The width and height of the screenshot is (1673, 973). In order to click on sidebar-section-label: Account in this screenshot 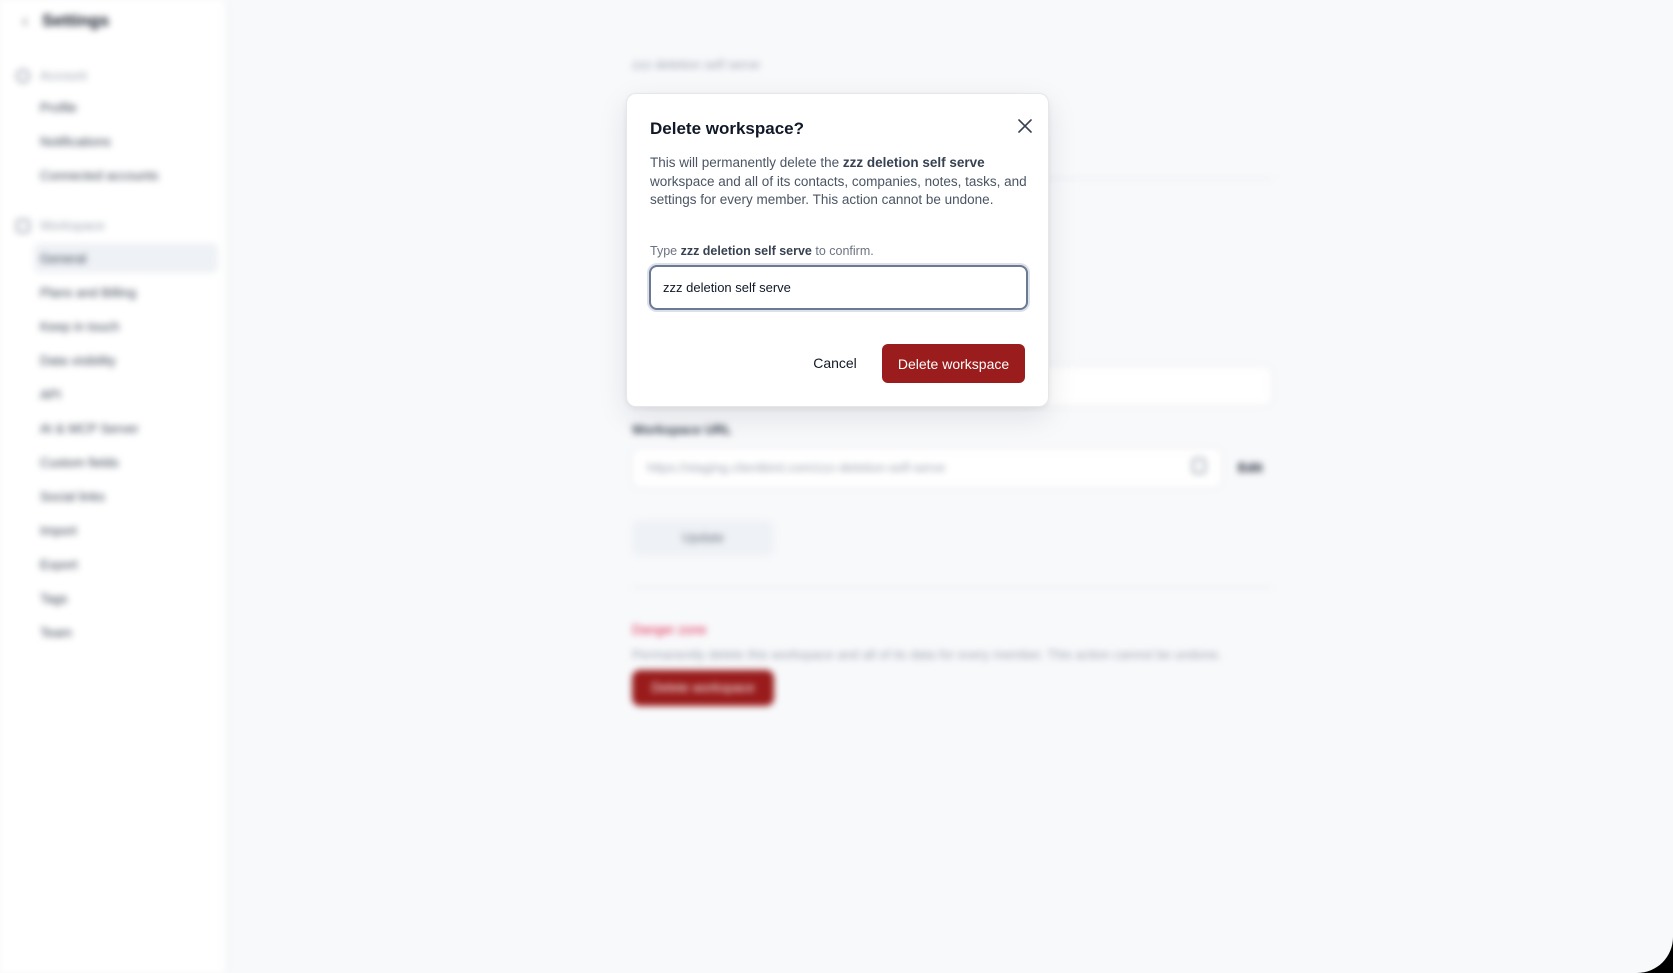, I will do `click(63, 75)`.